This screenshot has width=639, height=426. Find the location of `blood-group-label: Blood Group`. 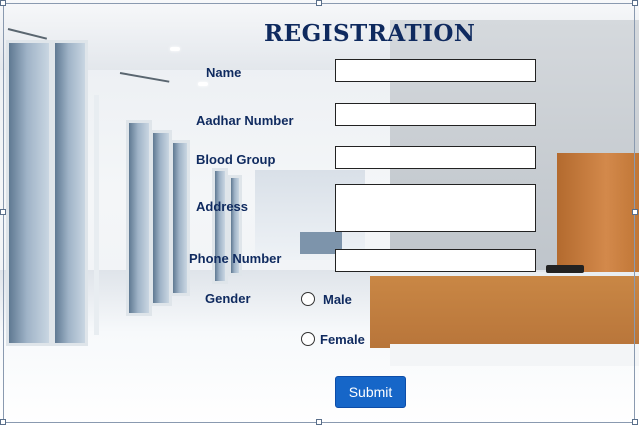

blood-group-label: Blood Group is located at coordinates (236, 159).